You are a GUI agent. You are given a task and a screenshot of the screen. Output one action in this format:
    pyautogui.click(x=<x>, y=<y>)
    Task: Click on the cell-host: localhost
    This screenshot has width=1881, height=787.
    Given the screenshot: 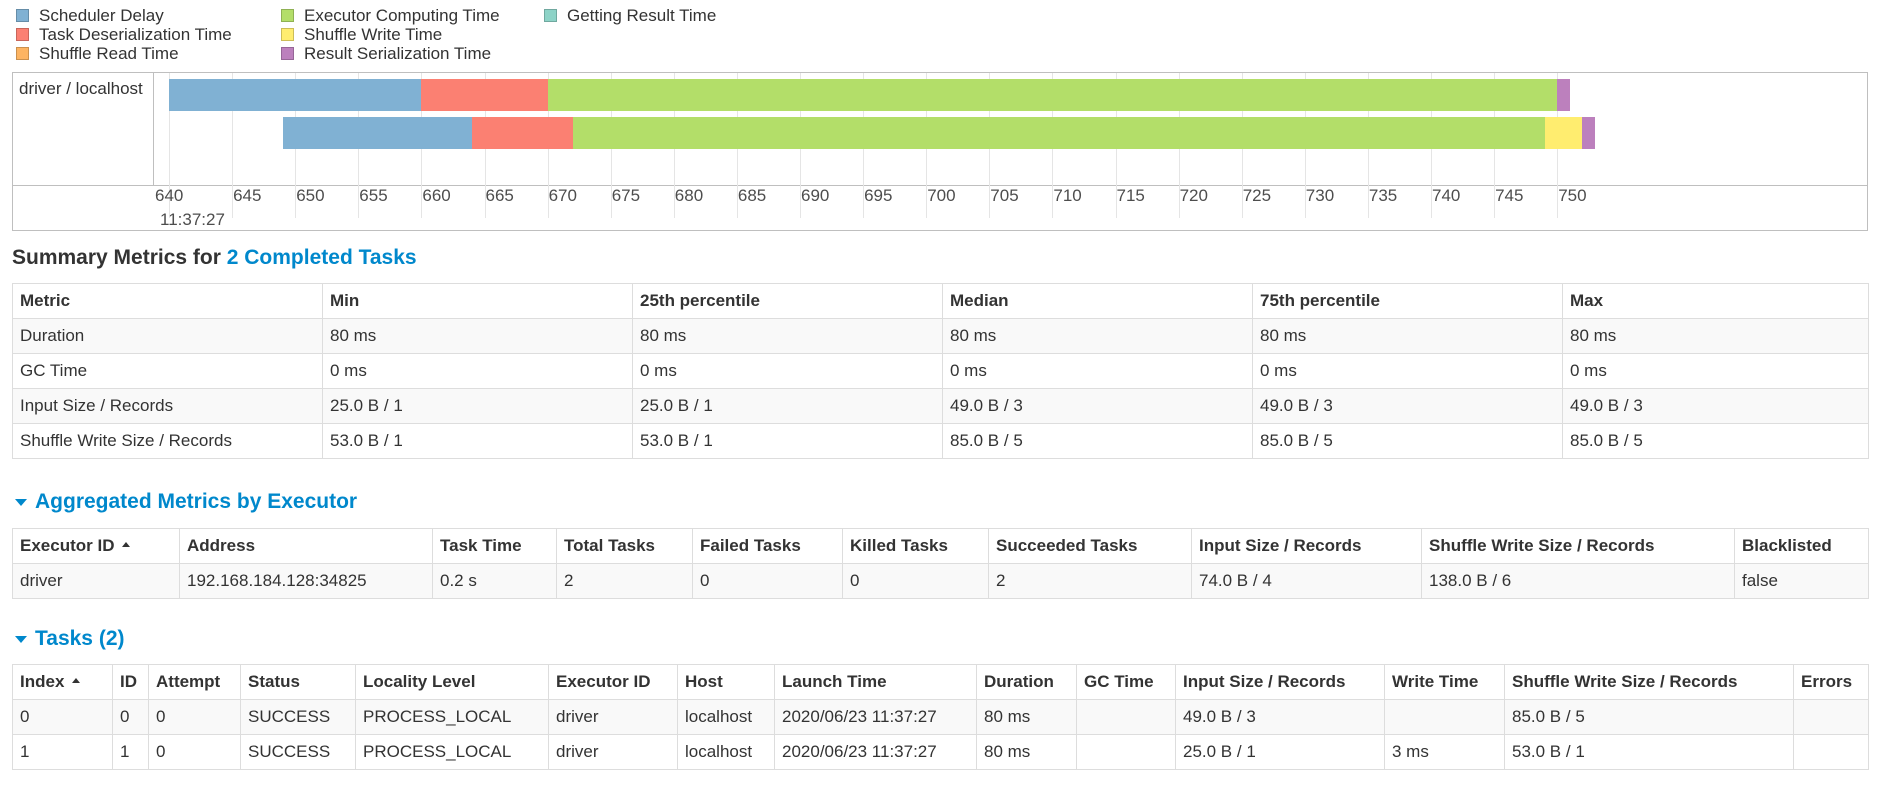 What is the action you would take?
    pyautogui.click(x=726, y=752)
    